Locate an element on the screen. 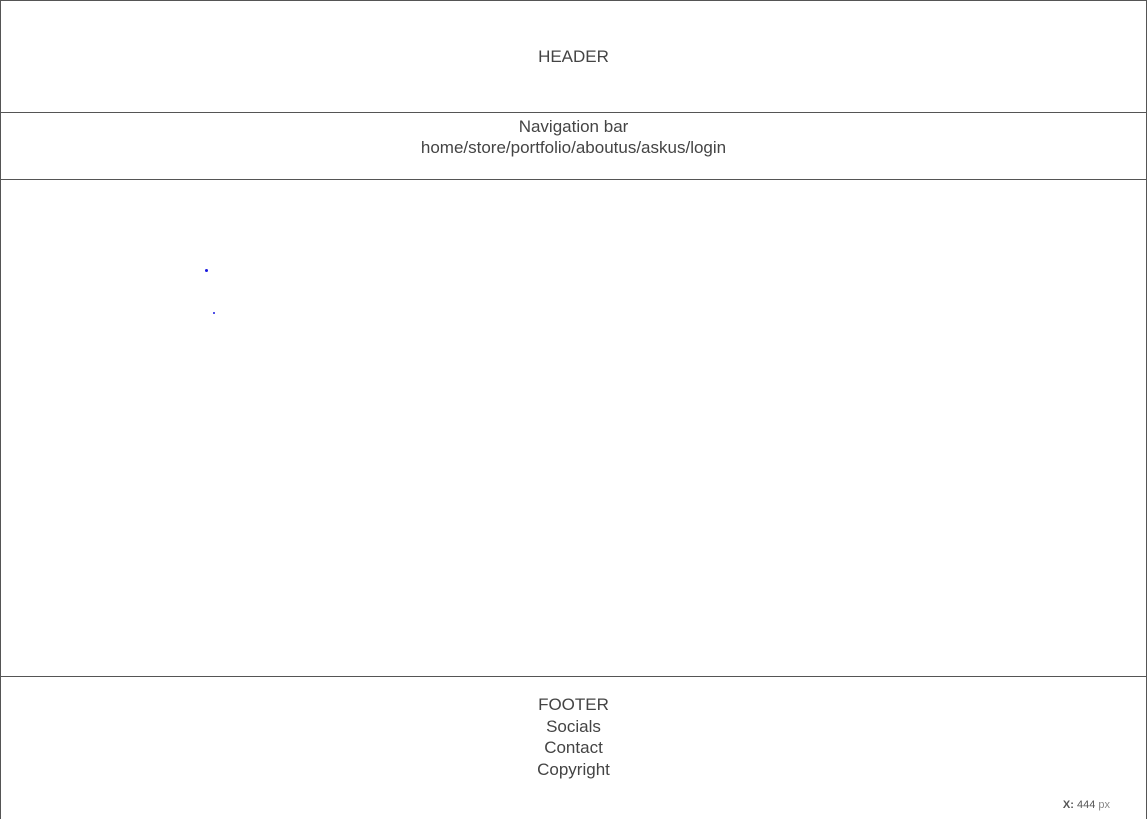 The image size is (1147, 819). footer-contact: Contact is located at coordinates (573, 747).